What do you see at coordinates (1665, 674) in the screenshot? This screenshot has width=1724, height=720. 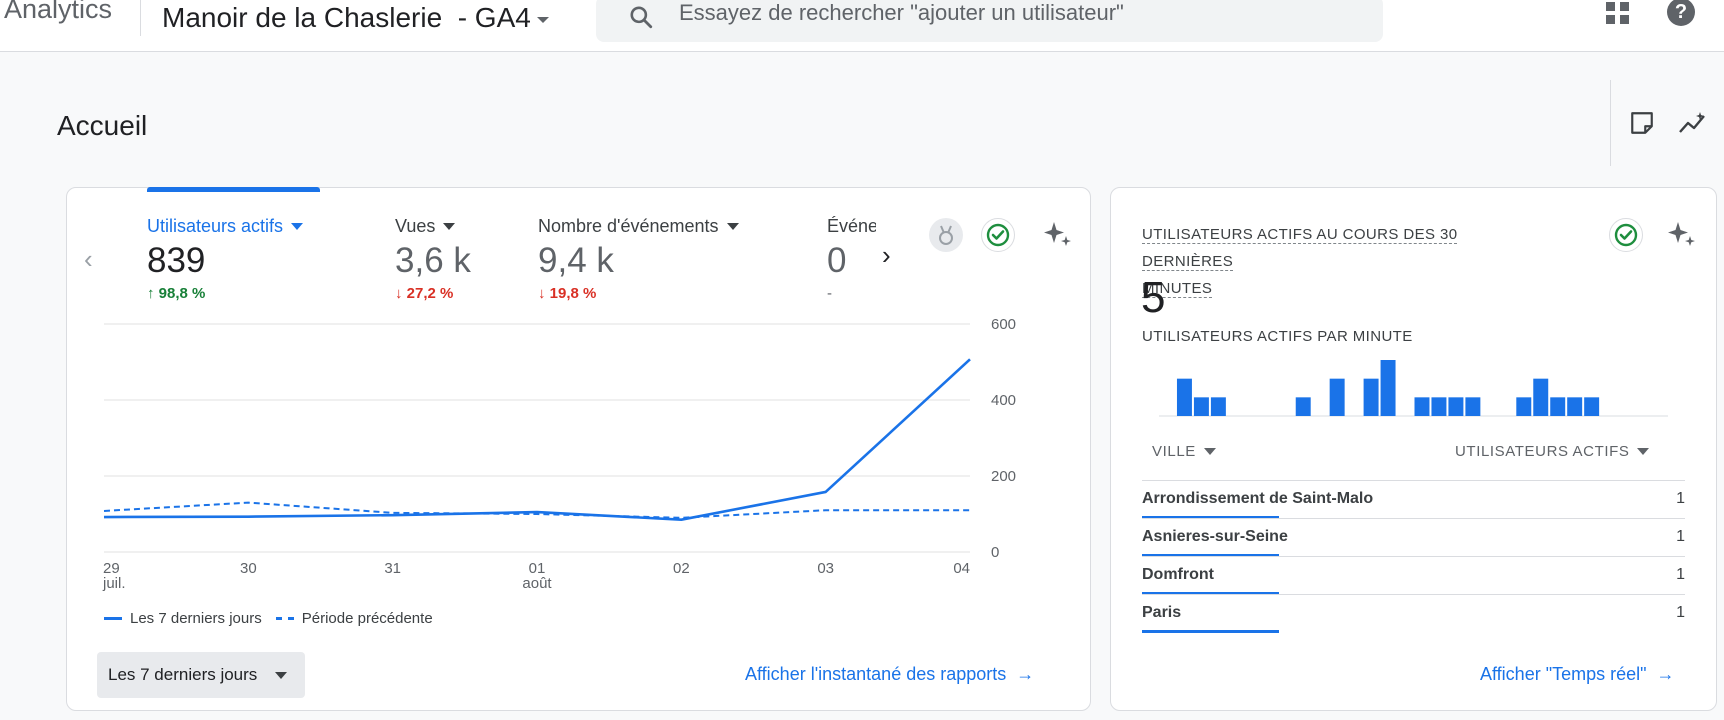 I see `arrow-right-icon: →` at bounding box center [1665, 674].